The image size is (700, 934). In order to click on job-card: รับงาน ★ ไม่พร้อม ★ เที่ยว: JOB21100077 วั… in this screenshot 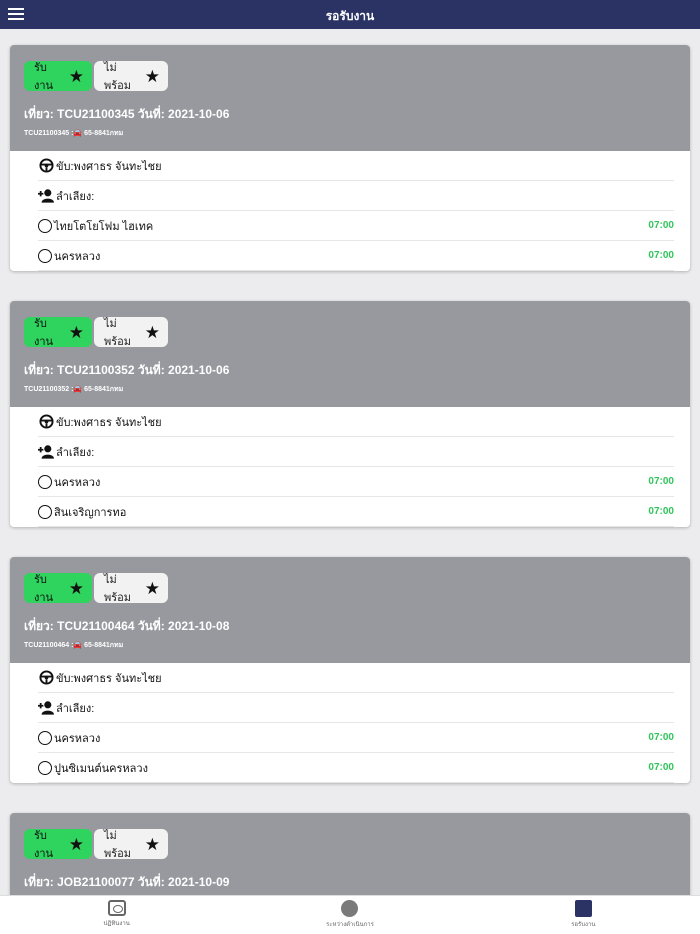, I will do `click(350, 854)`.